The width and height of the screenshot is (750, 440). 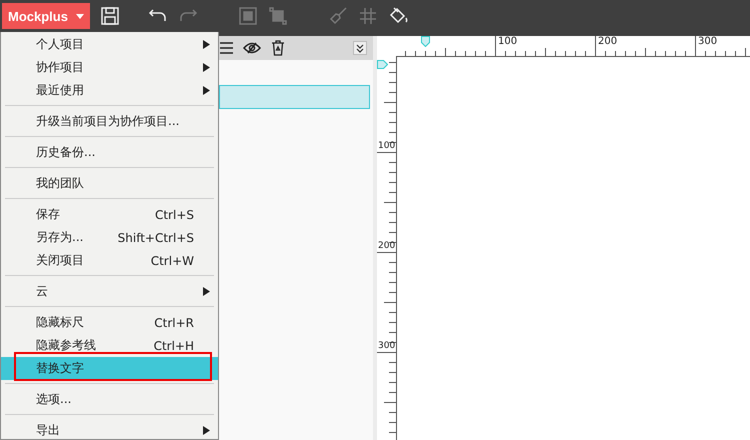 I want to click on layer-row, so click(x=294, y=97).